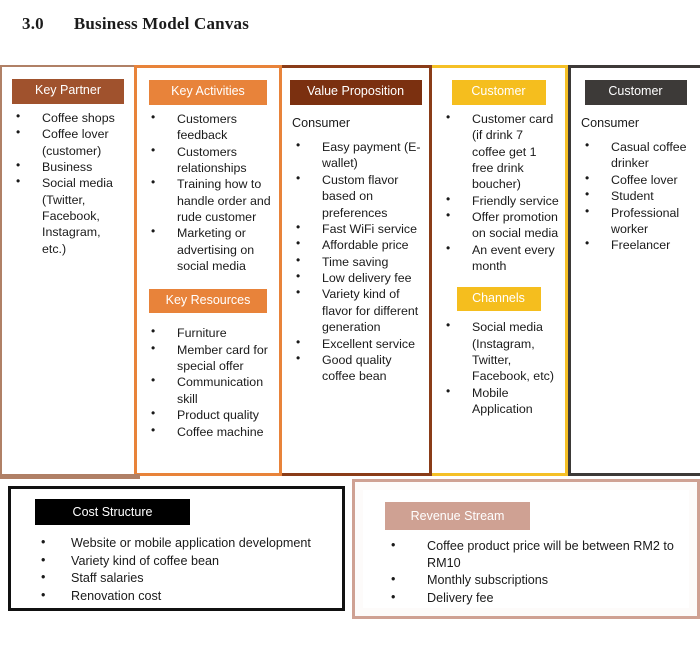  What do you see at coordinates (70, 166) in the screenshot?
I see `list-item: Business` at bounding box center [70, 166].